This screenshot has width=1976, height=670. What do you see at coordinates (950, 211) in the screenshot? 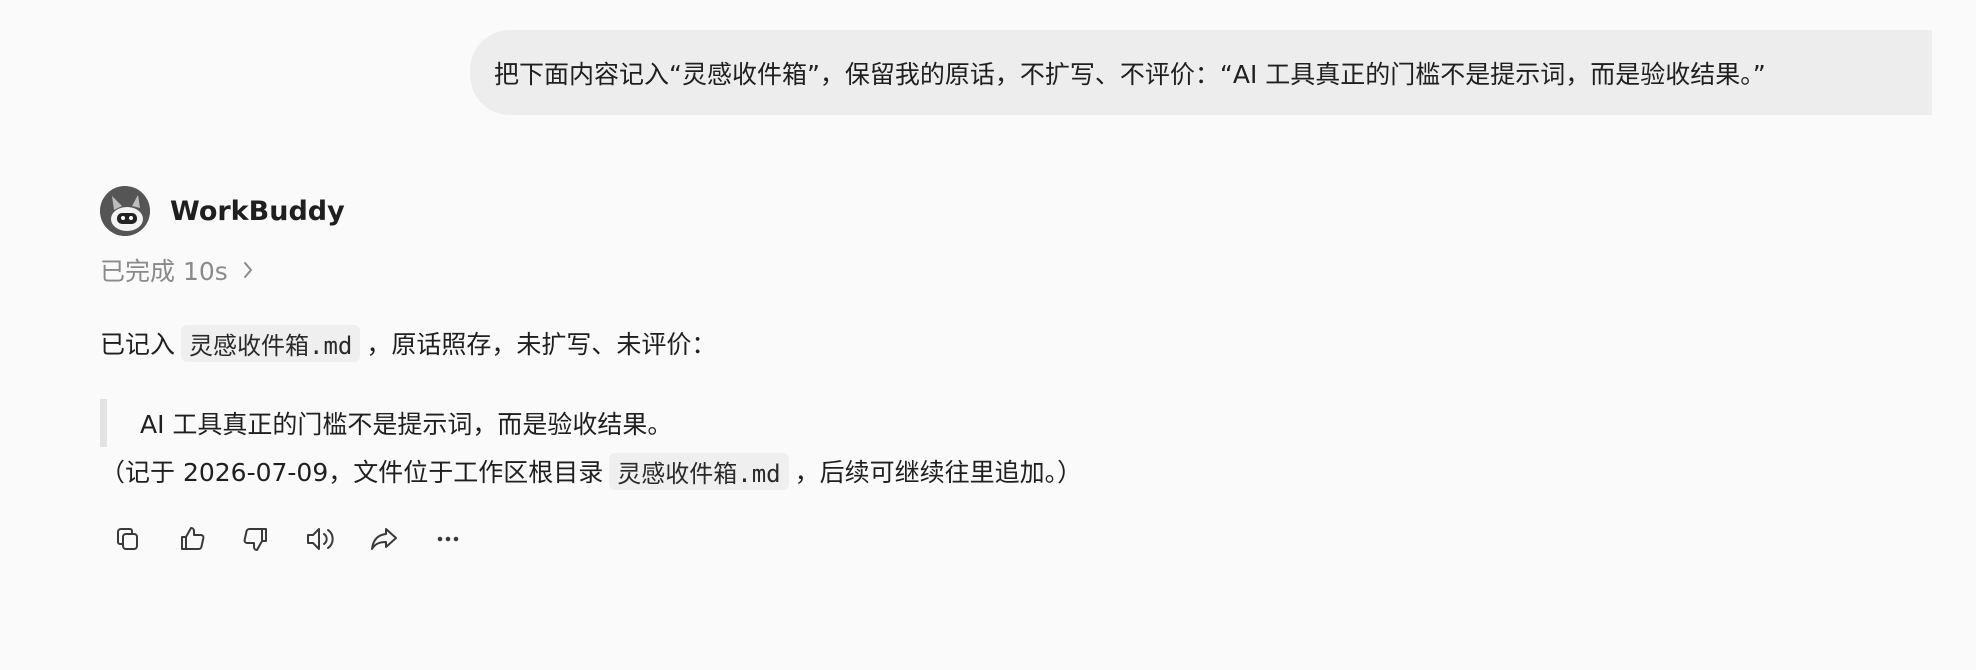
I see `assistant-header: WorkBuddy` at bounding box center [950, 211].